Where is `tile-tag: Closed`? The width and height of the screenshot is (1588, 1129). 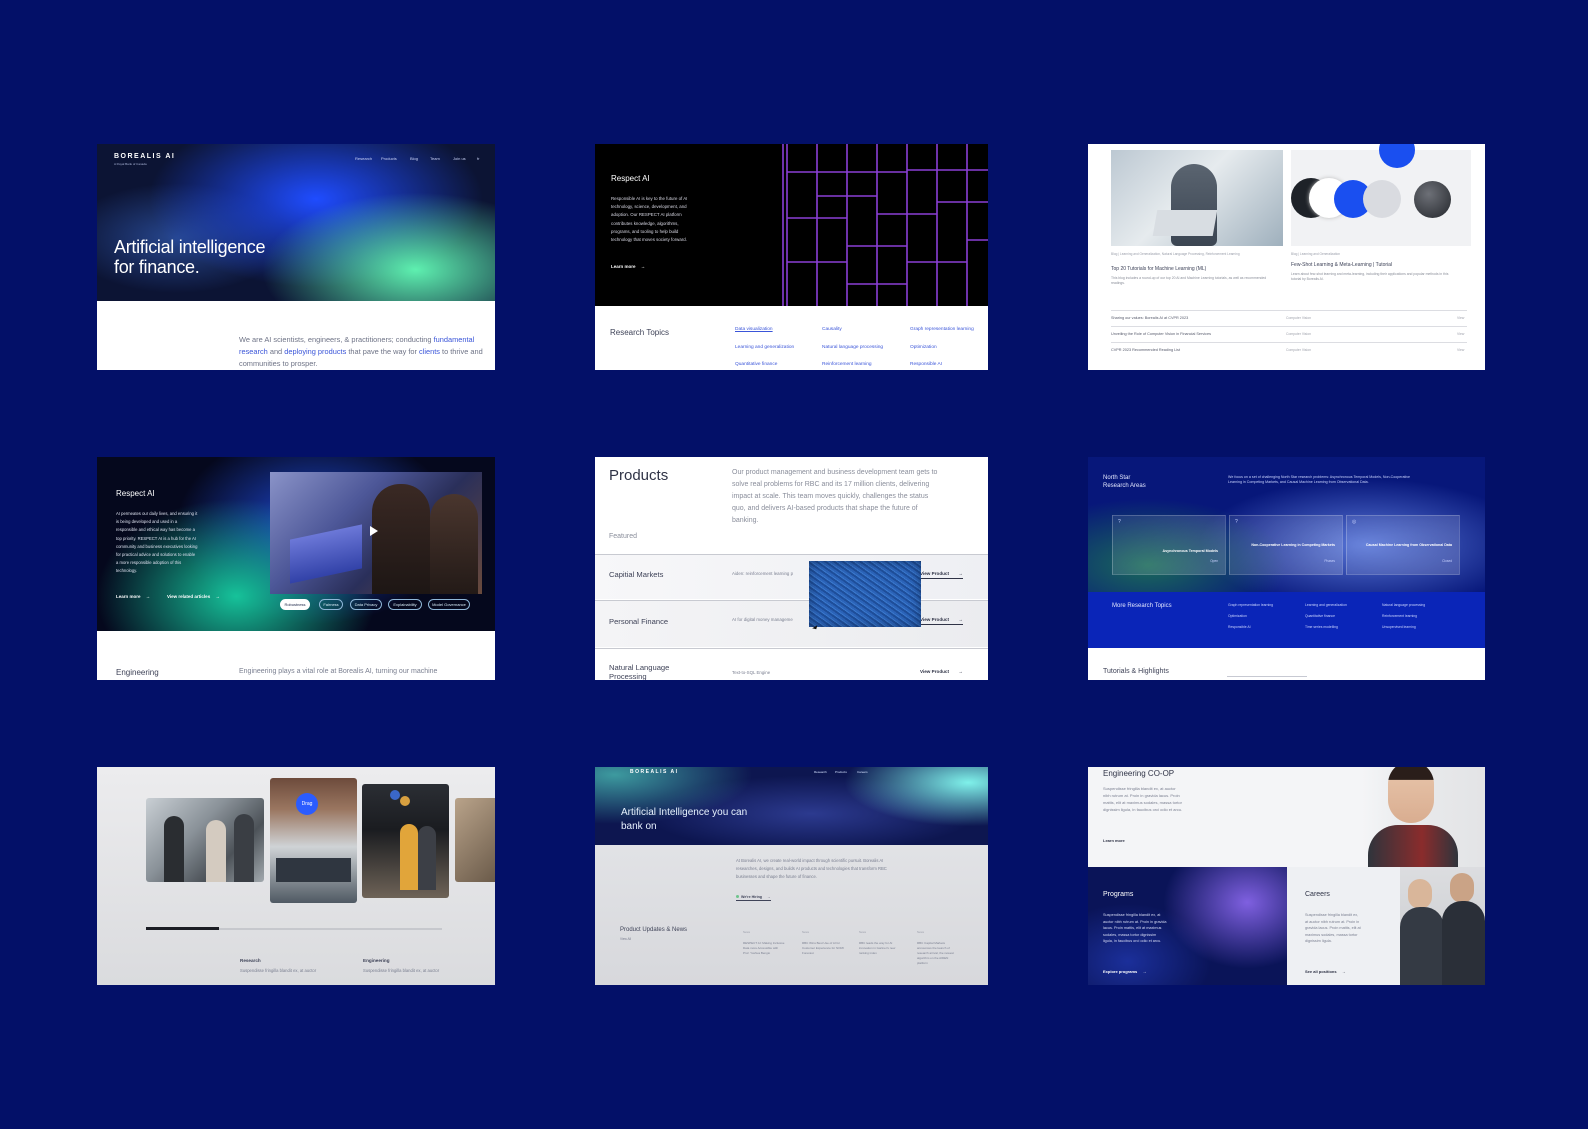
tile-tag: Closed is located at coordinates (1447, 561).